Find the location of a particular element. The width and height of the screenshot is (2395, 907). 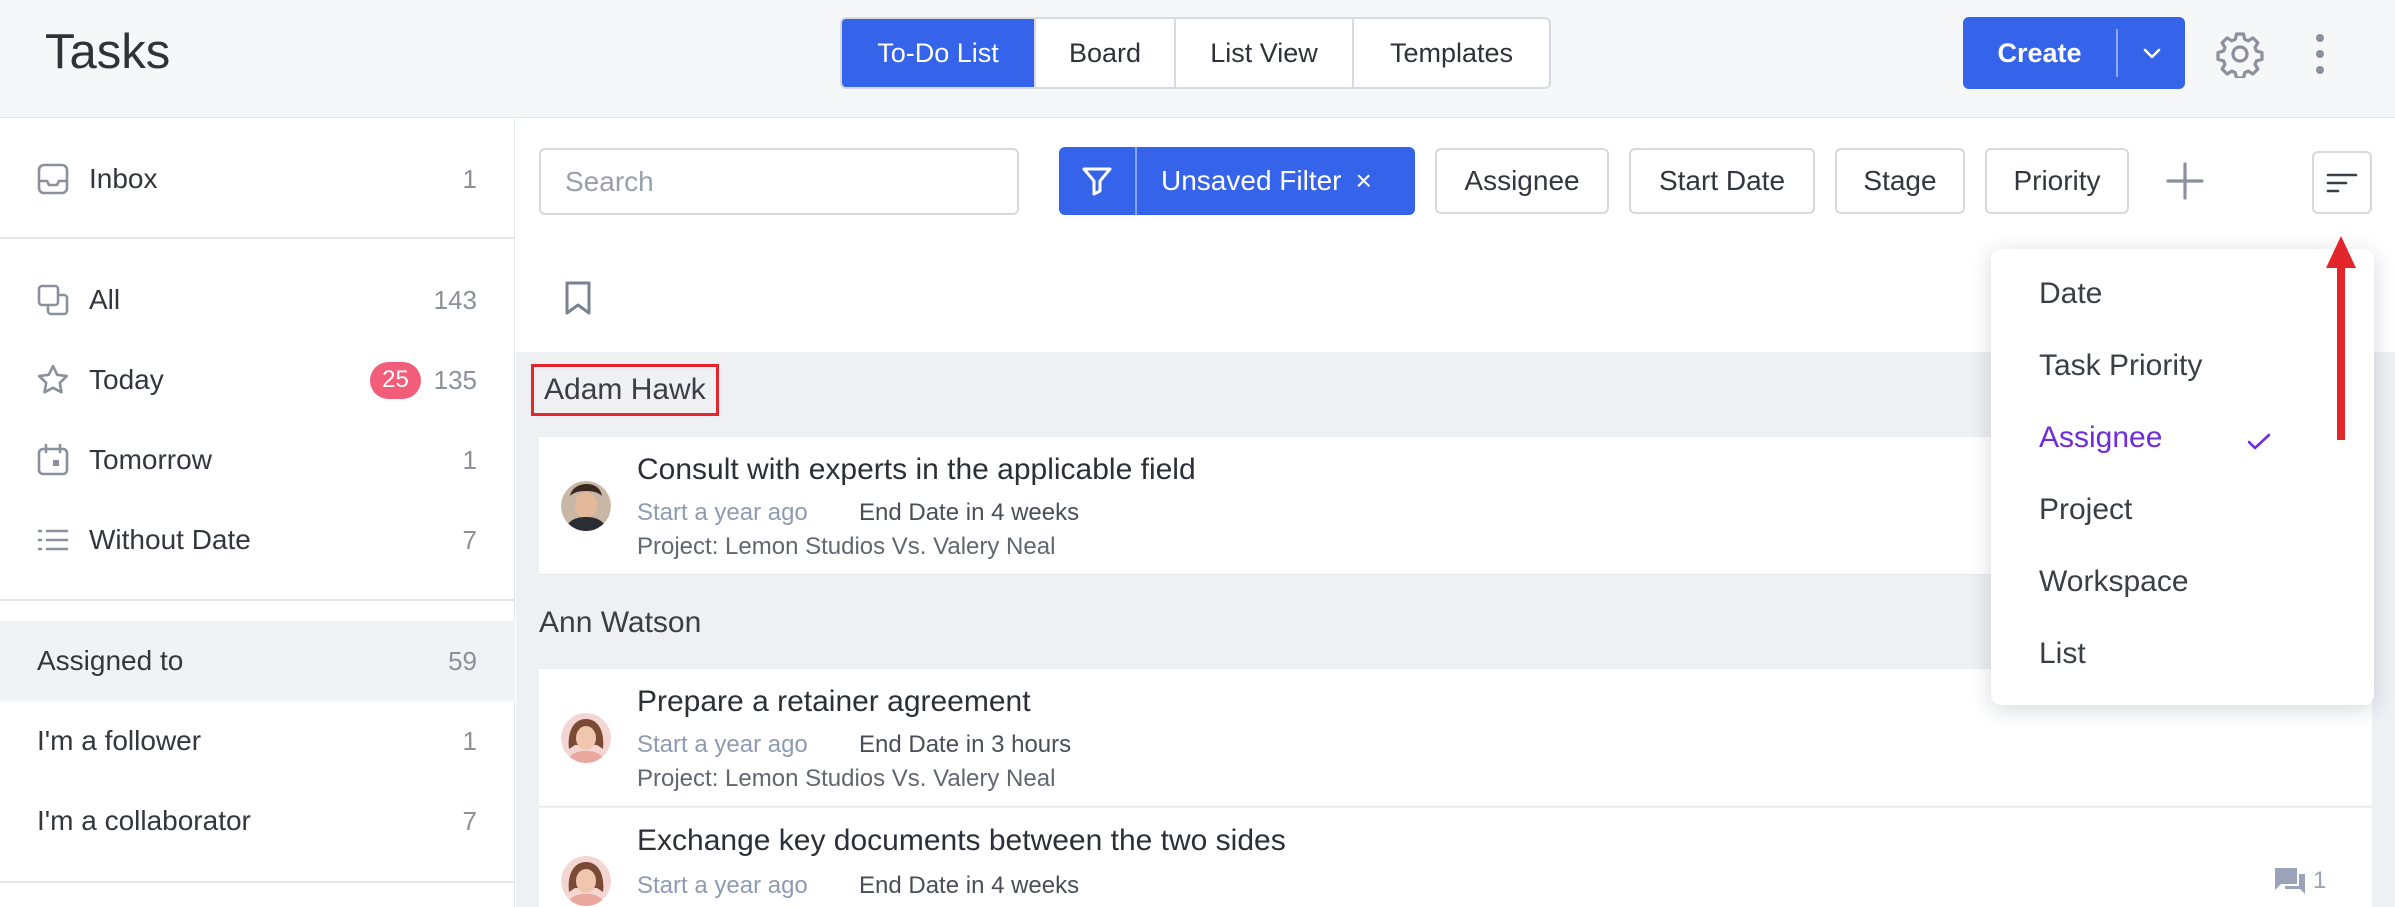

sort-icon is located at coordinates (2342, 182).